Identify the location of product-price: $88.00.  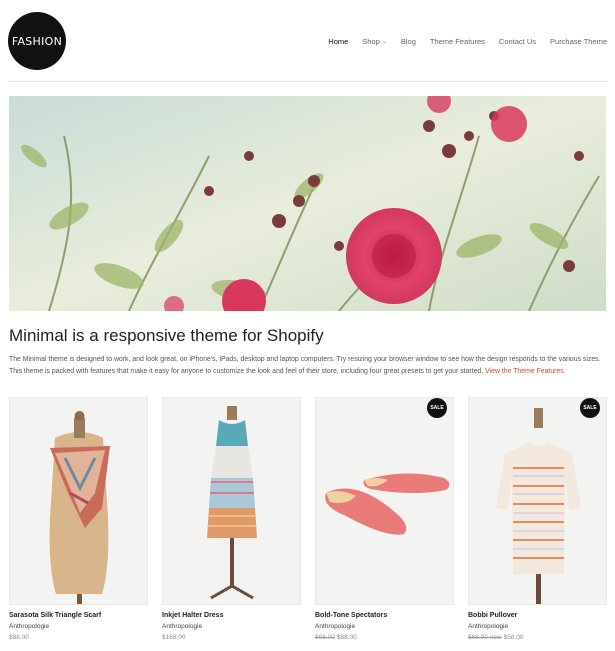
(78, 637).